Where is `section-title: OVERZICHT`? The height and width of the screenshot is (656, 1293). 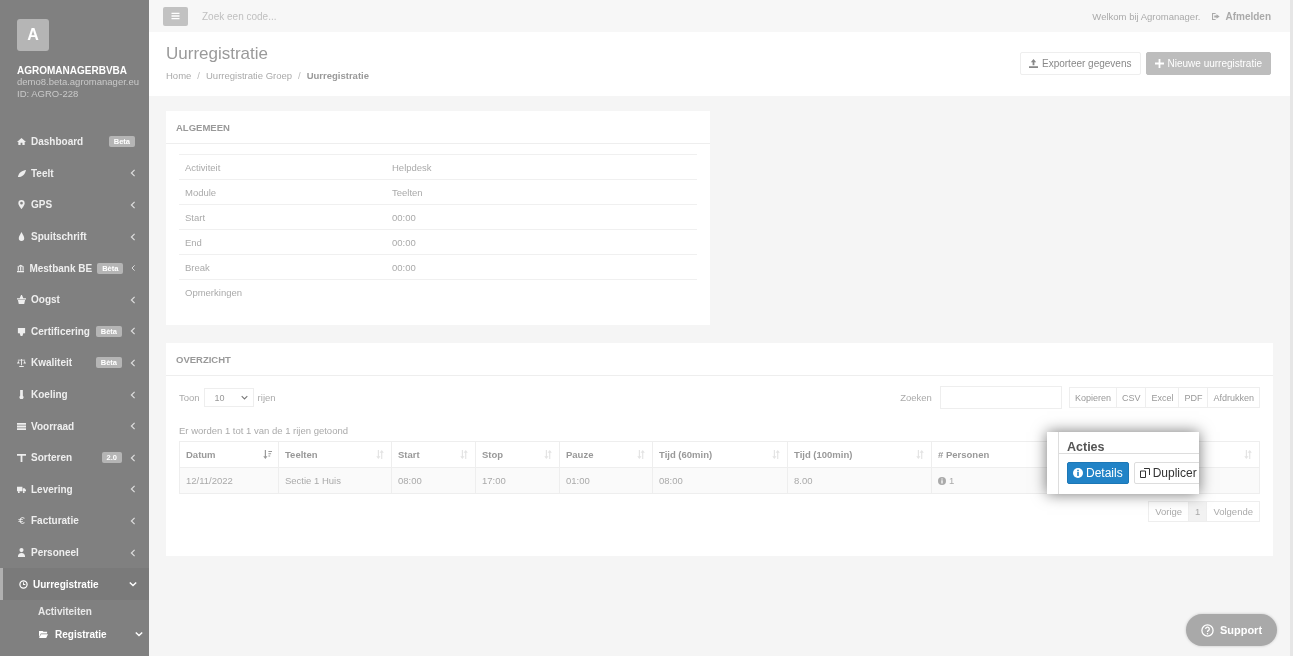 section-title: OVERZICHT is located at coordinates (719, 359).